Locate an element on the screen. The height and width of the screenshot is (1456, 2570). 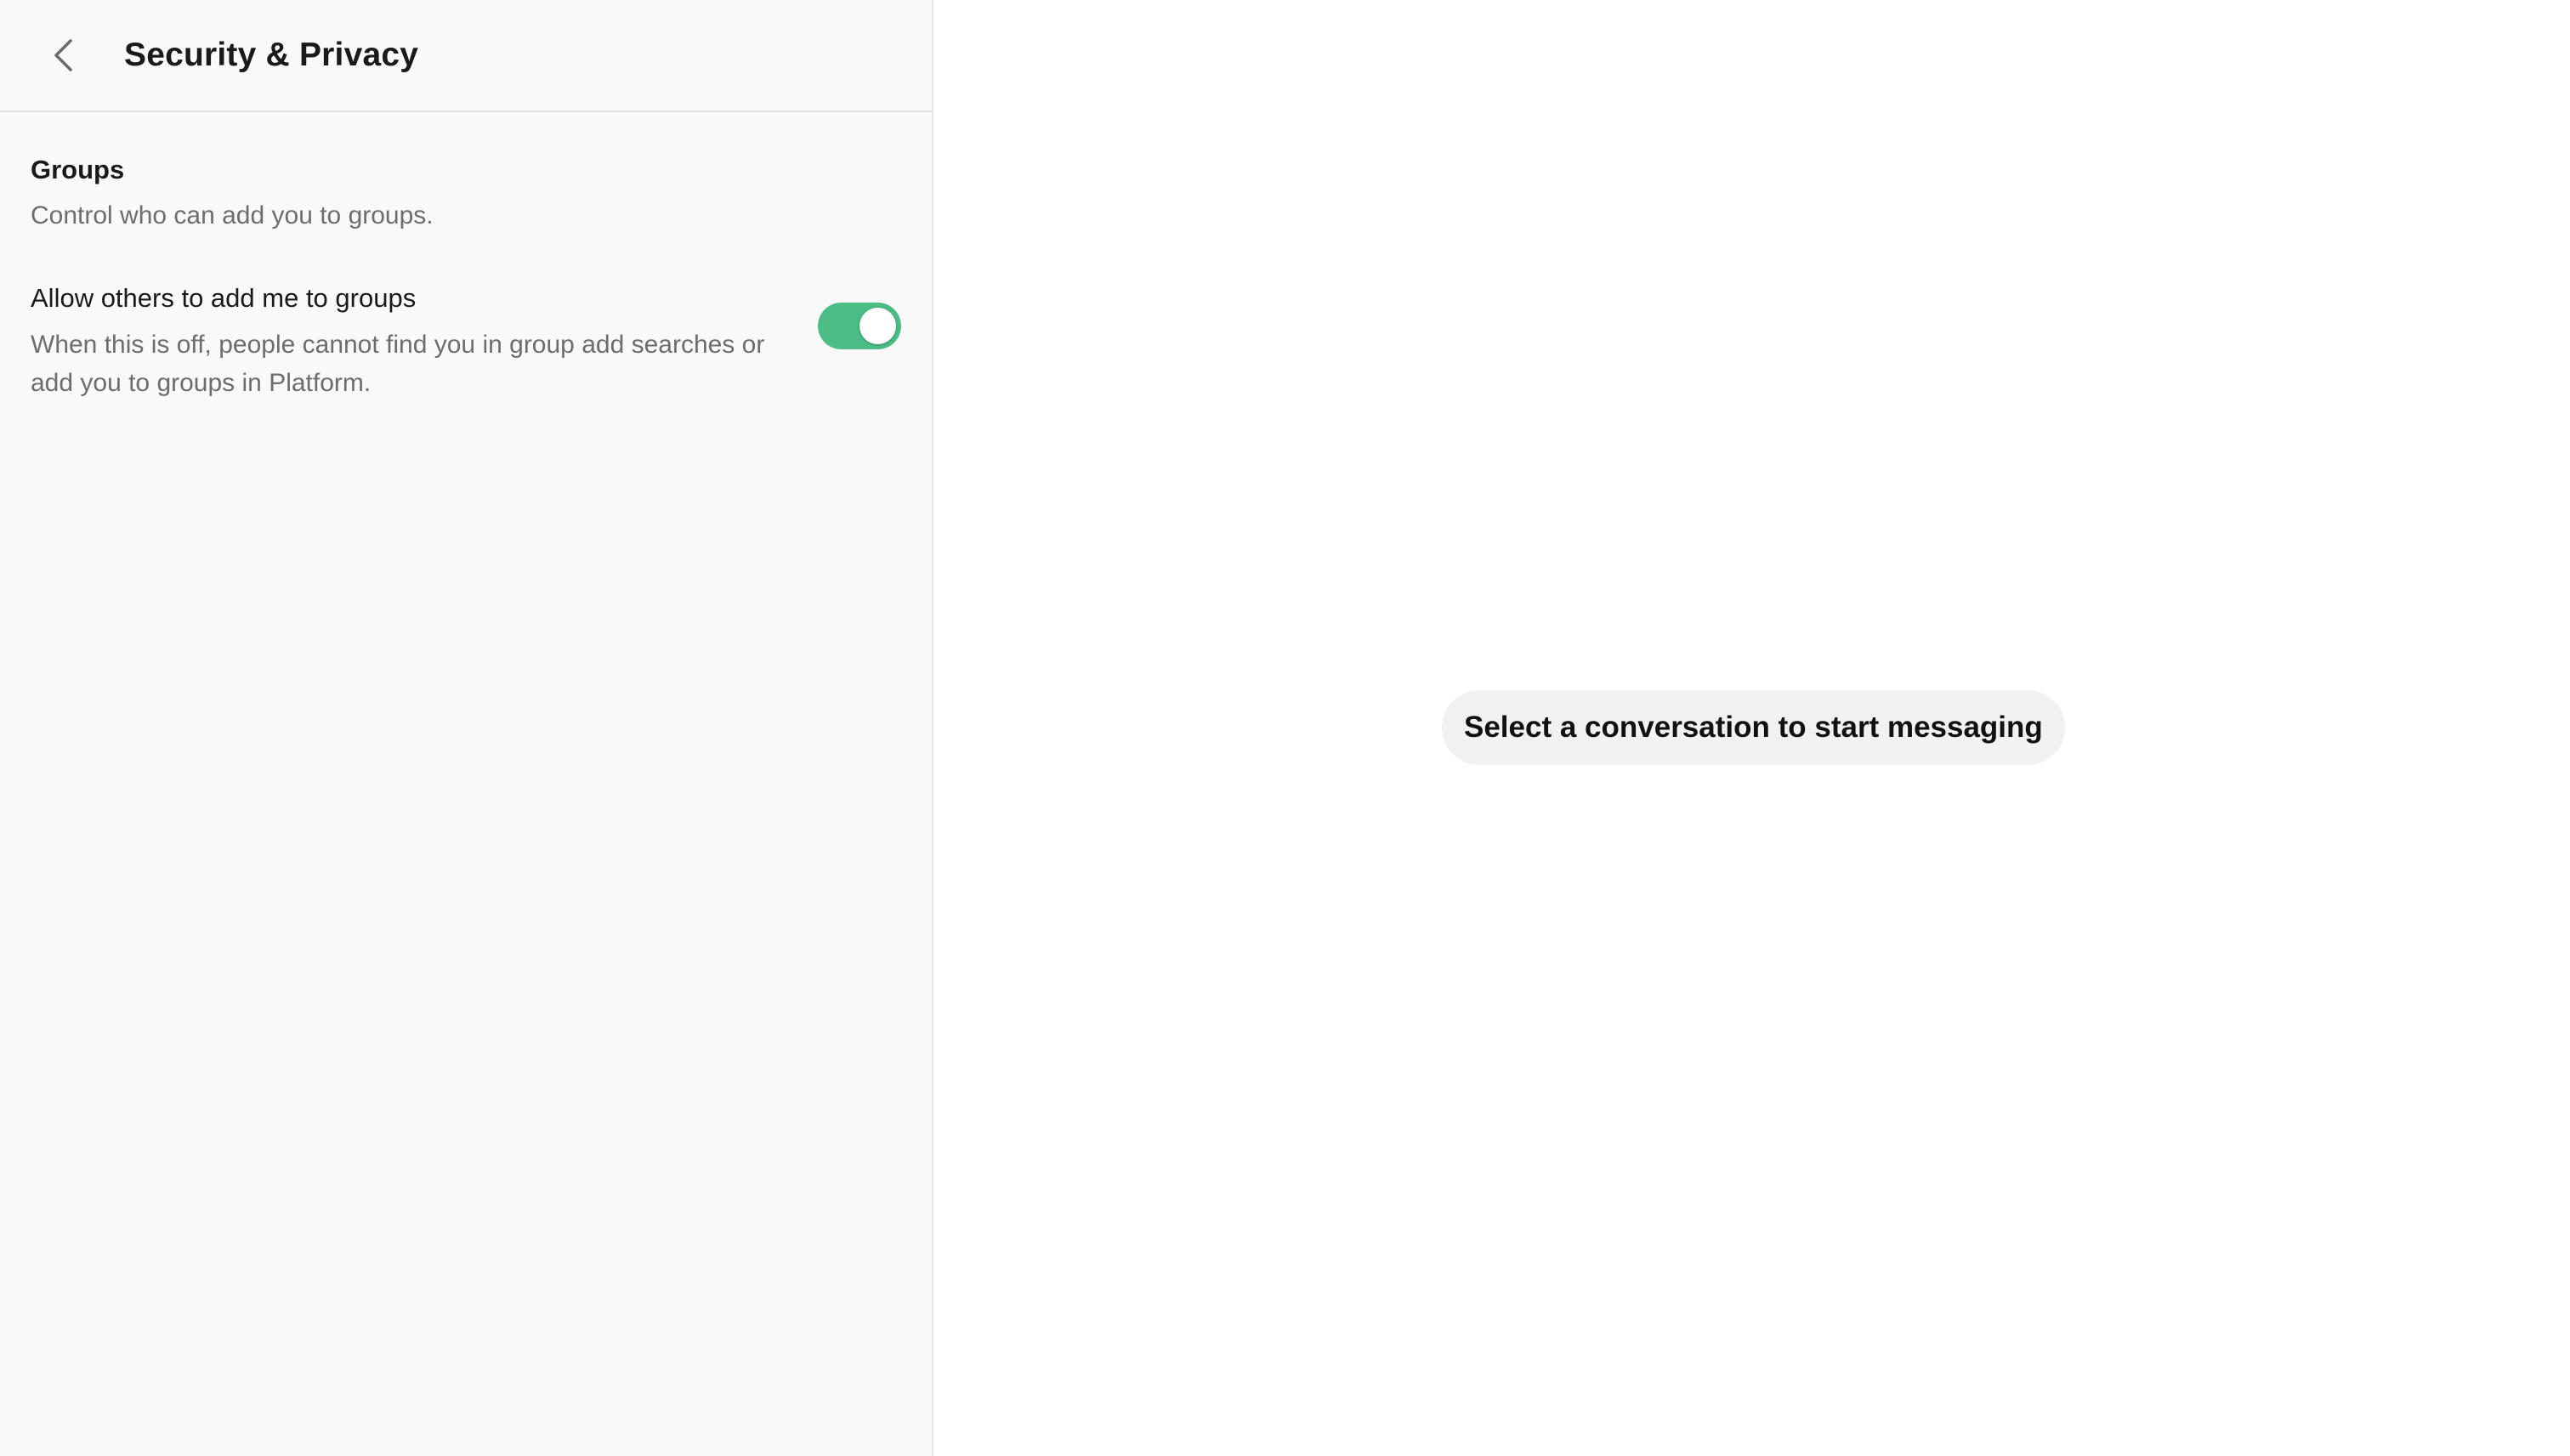
toggle-knob is located at coordinates (878, 326).